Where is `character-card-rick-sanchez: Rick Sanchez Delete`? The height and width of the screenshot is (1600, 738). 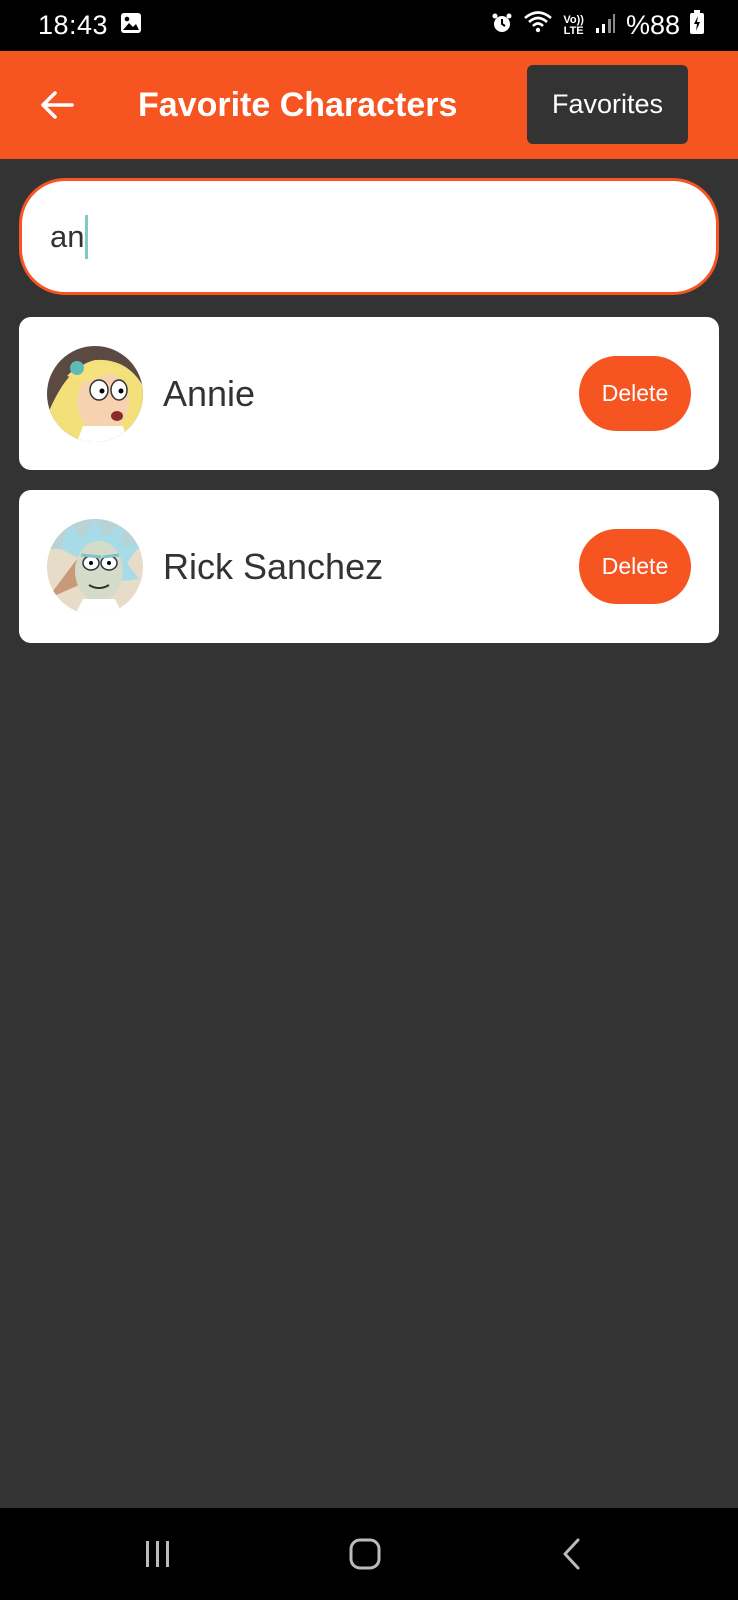 character-card-rick-sanchez: Rick Sanchez Delete is located at coordinates (369, 566).